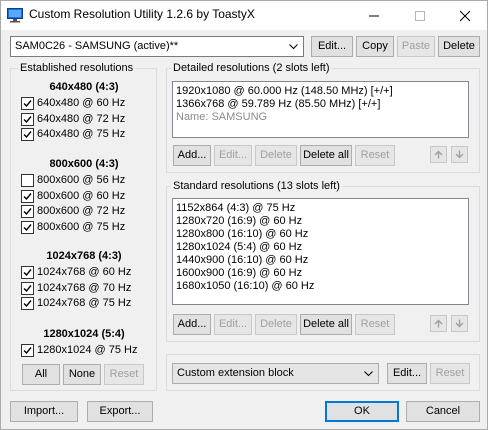 This screenshot has height=430, width=488. What do you see at coordinates (97, 46) in the screenshot?
I see `monitor-select-value: SAM0C26 - SAMSUNG (active)**` at bounding box center [97, 46].